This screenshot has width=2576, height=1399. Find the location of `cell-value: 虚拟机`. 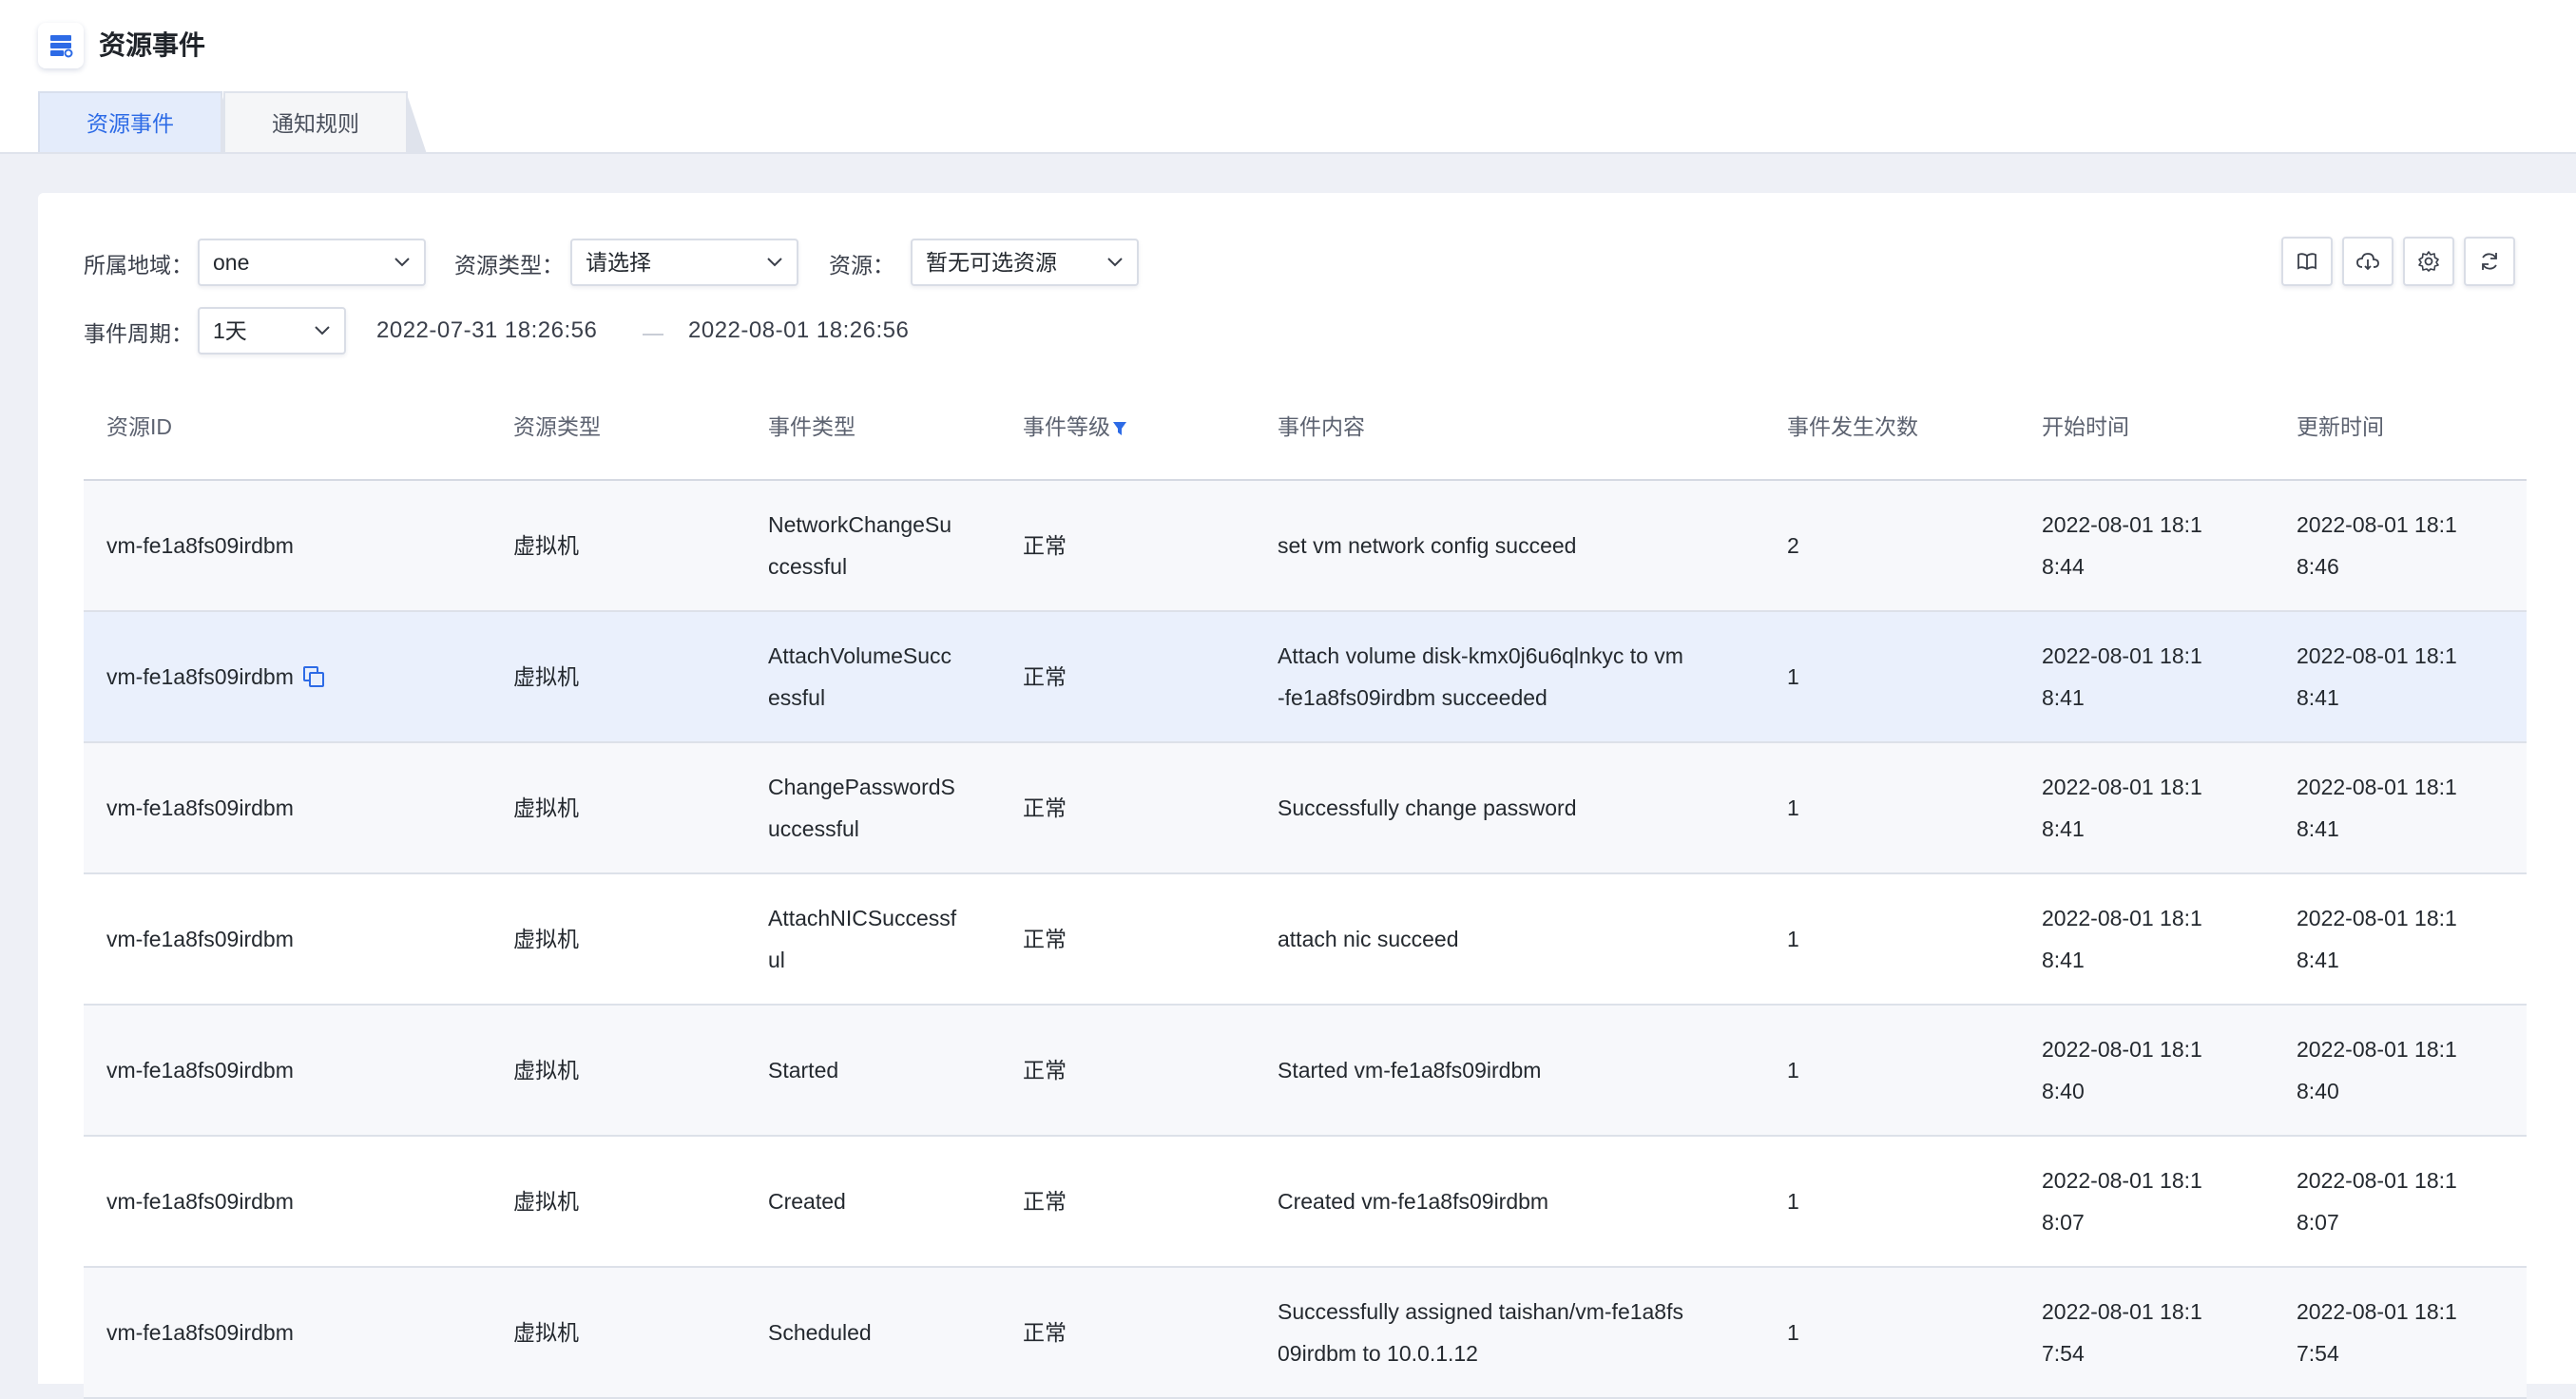

cell-value: 虚拟机 is located at coordinates (546, 1332).